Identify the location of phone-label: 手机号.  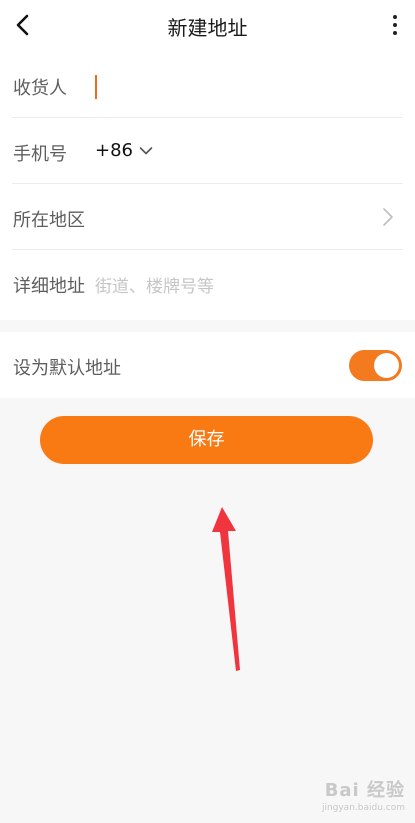
(40, 154).